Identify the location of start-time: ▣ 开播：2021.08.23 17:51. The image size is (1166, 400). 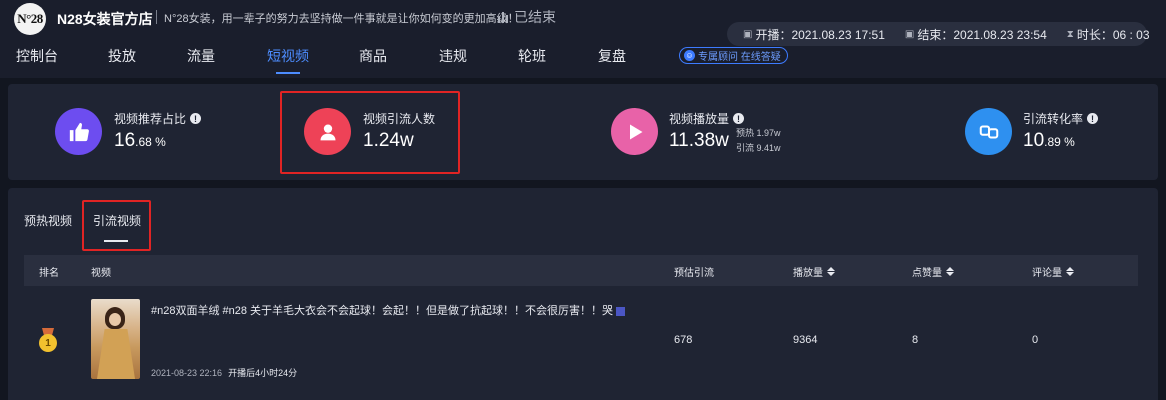
(814, 34).